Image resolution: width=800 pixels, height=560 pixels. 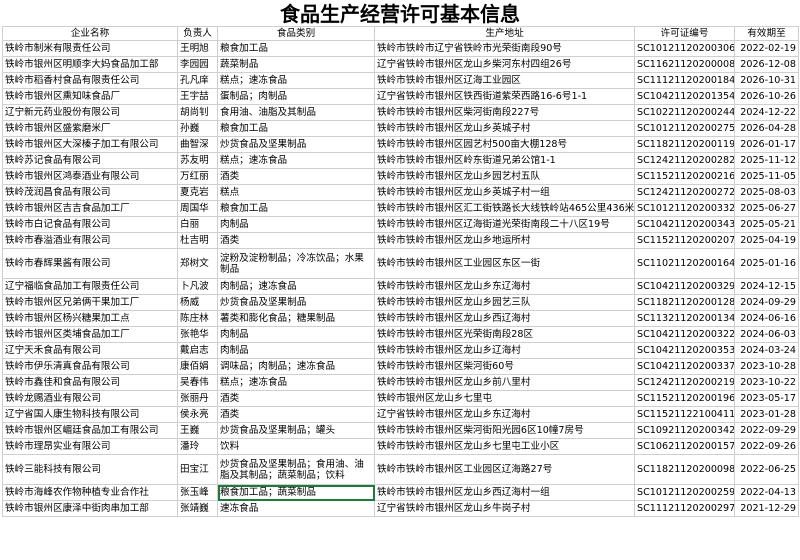 What do you see at coordinates (766, 128) in the screenshot?
I see `cell-expiry-date: 2026-04-28` at bounding box center [766, 128].